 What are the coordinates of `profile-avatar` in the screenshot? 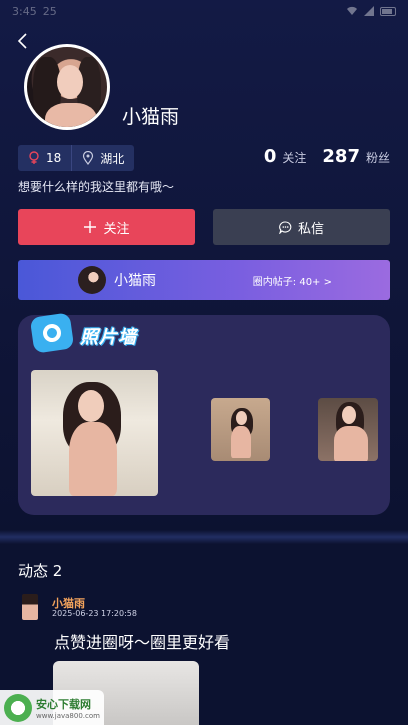 It's located at (67, 87).